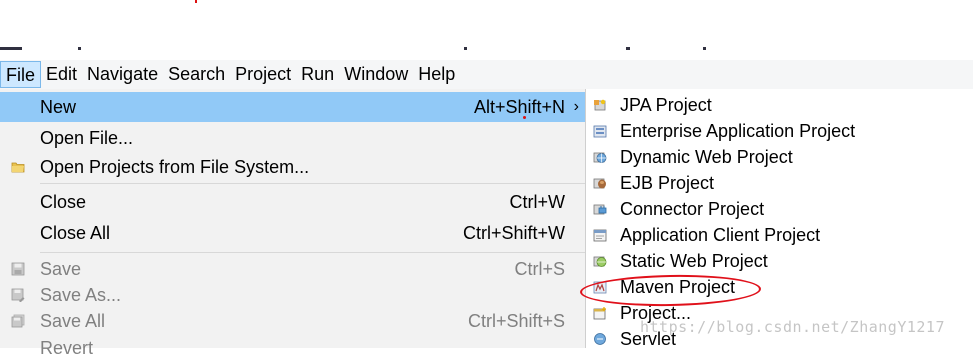 The image size is (973, 363). I want to click on submenu-item-static-web-project: Static Web Project, so click(779, 261).